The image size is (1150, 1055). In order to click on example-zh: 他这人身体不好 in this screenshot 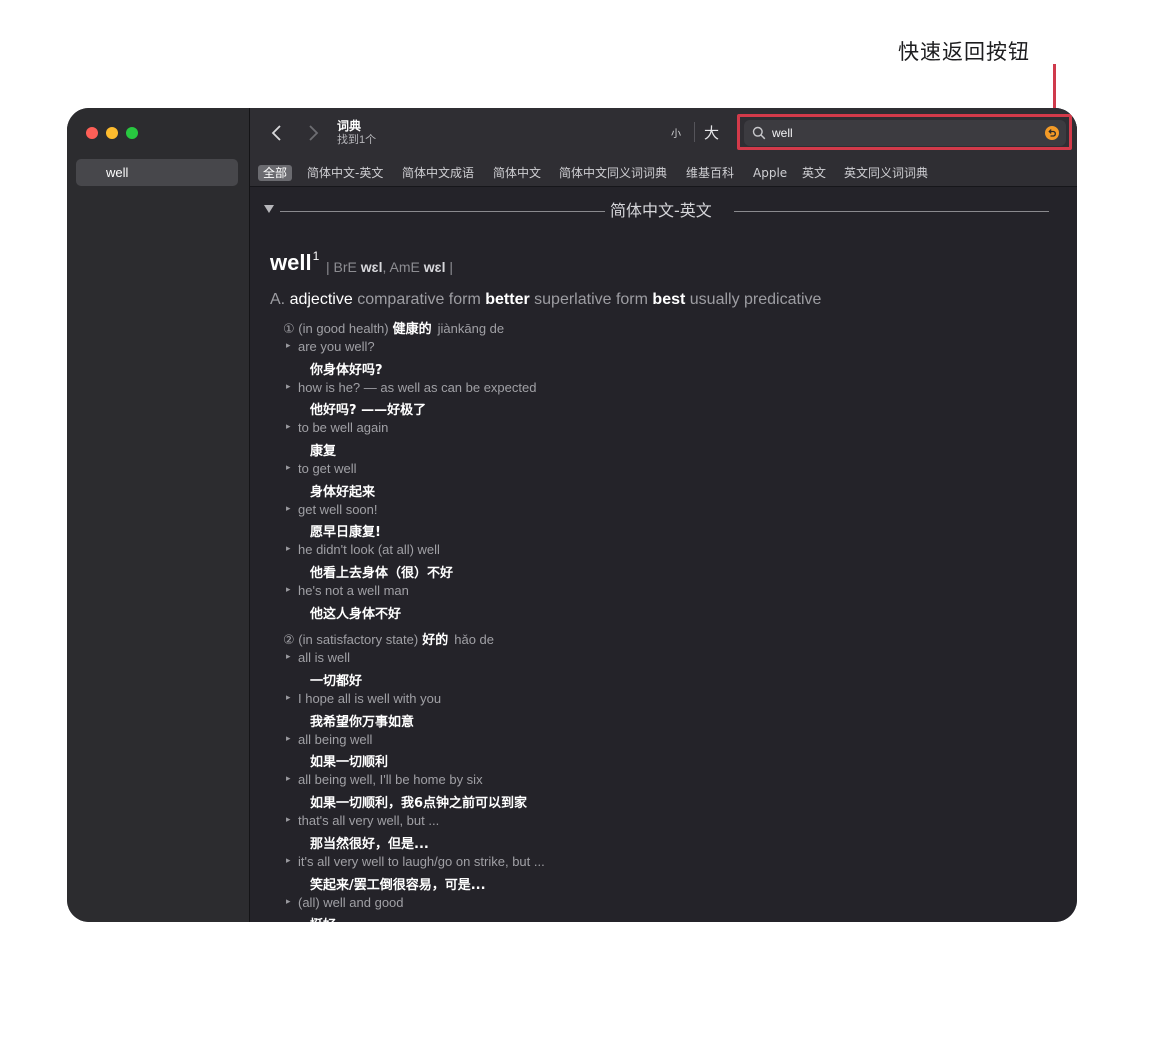, I will do `click(356, 614)`.